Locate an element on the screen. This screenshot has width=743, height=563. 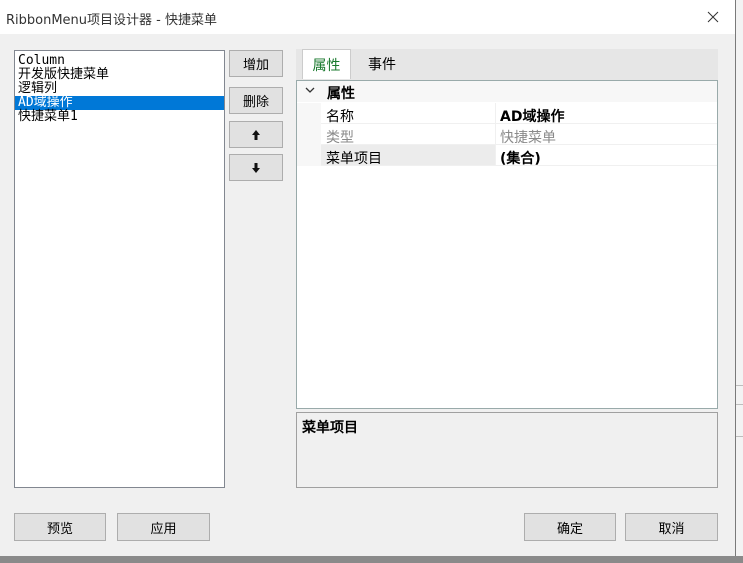
chevron-down-icon is located at coordinates (310, 90).